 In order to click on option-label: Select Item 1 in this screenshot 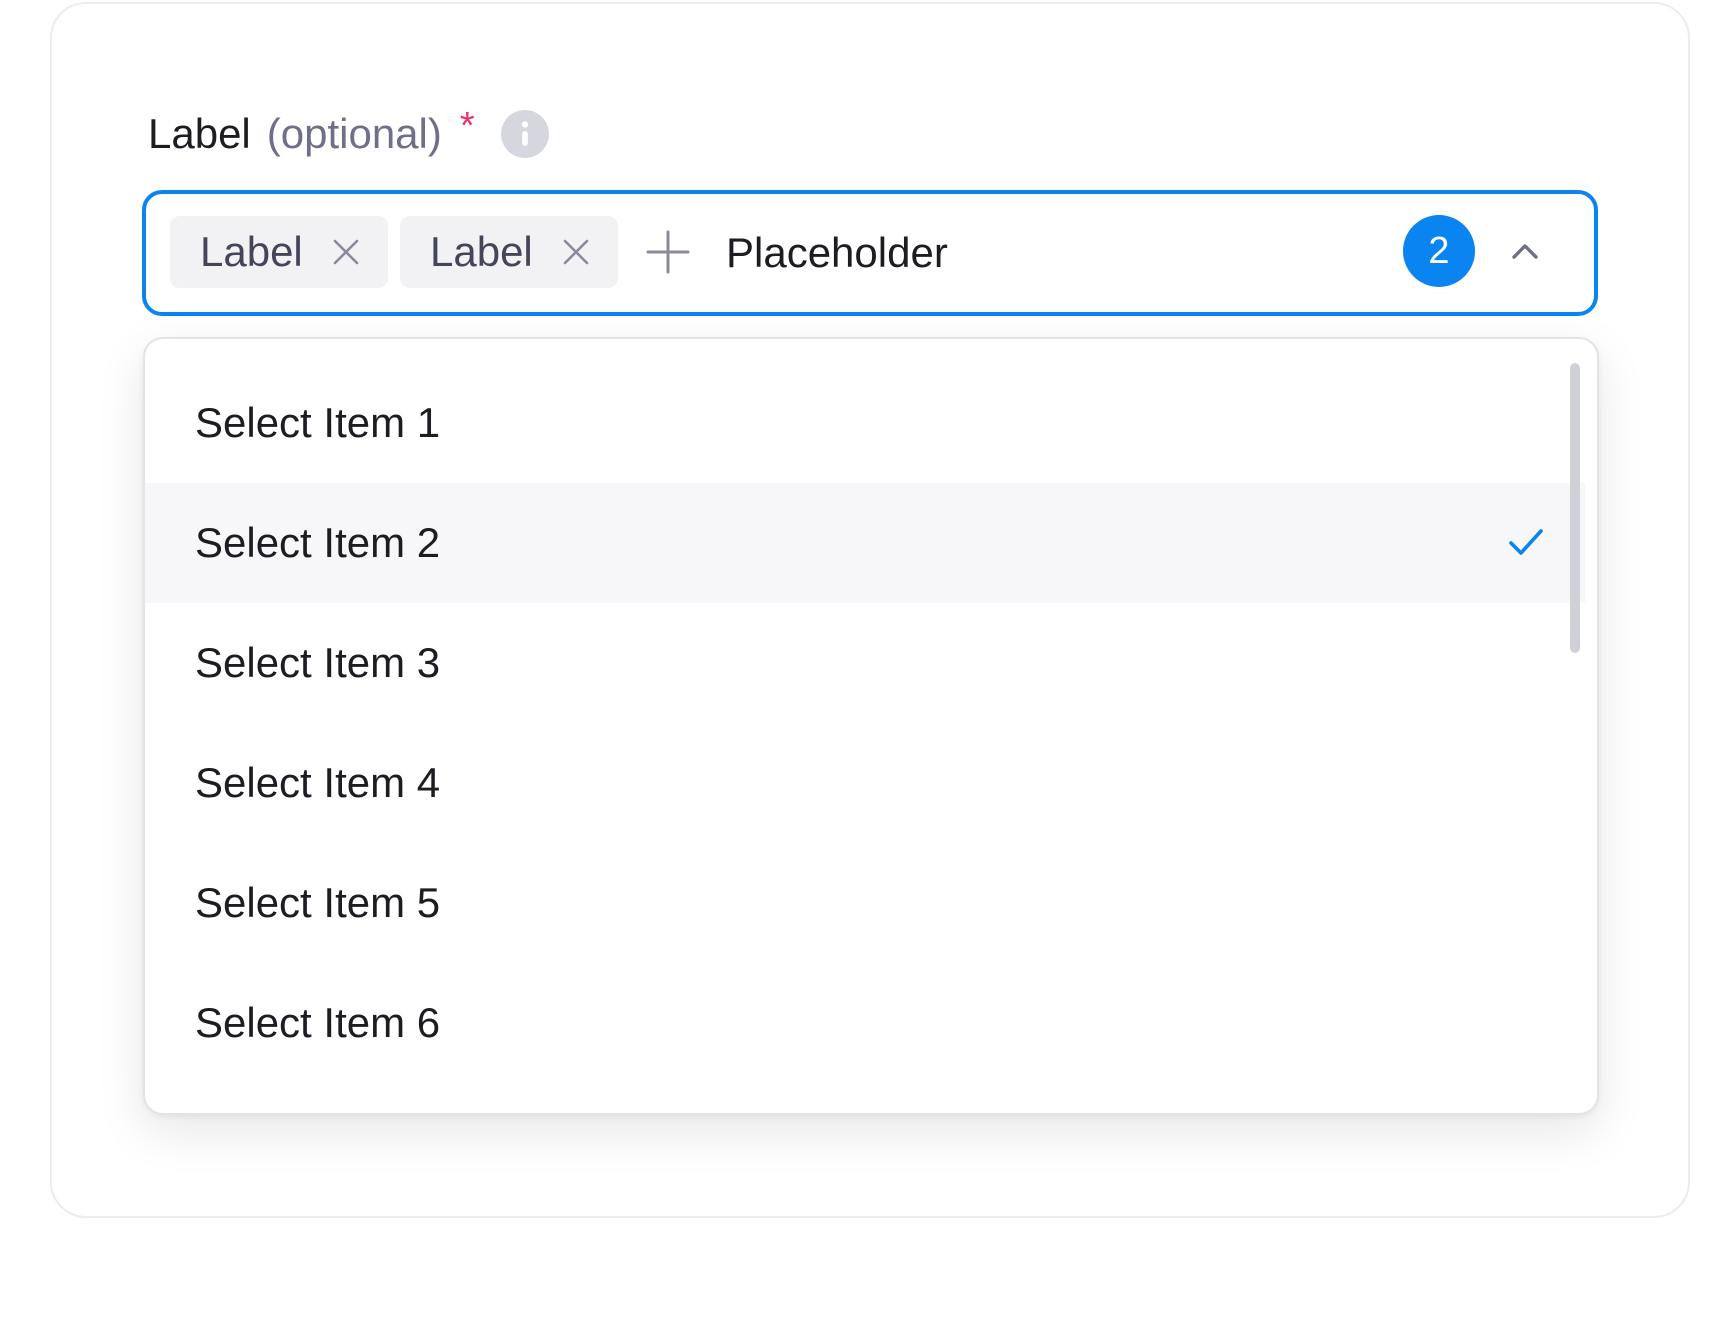, I will do `click(318, 422)`.